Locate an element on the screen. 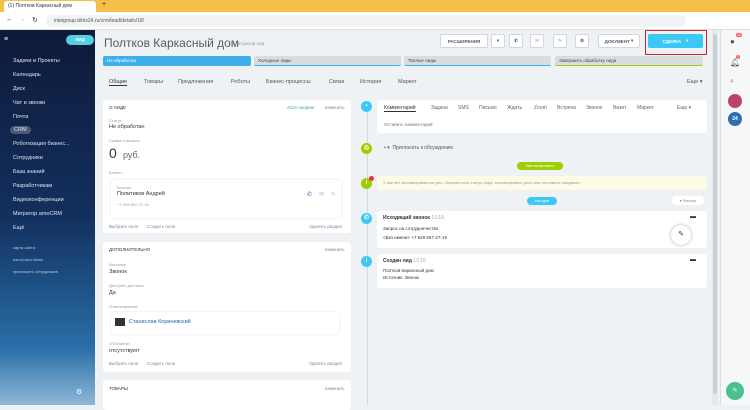 This screenshot has width=750, height=410. sitemap-link: карта сайта is located at coordinates (24, 247).